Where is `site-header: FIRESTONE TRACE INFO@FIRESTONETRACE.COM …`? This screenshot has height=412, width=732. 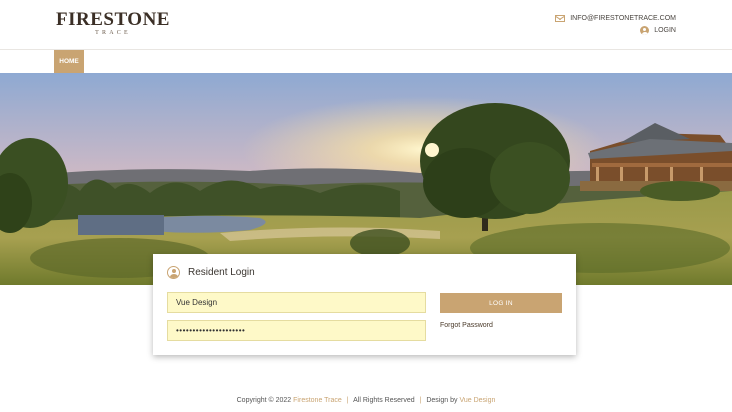 site-header: FIRESTONE TRACE INFO@FIRESTONETRACE.COM … is located at coordinates (366, 25).